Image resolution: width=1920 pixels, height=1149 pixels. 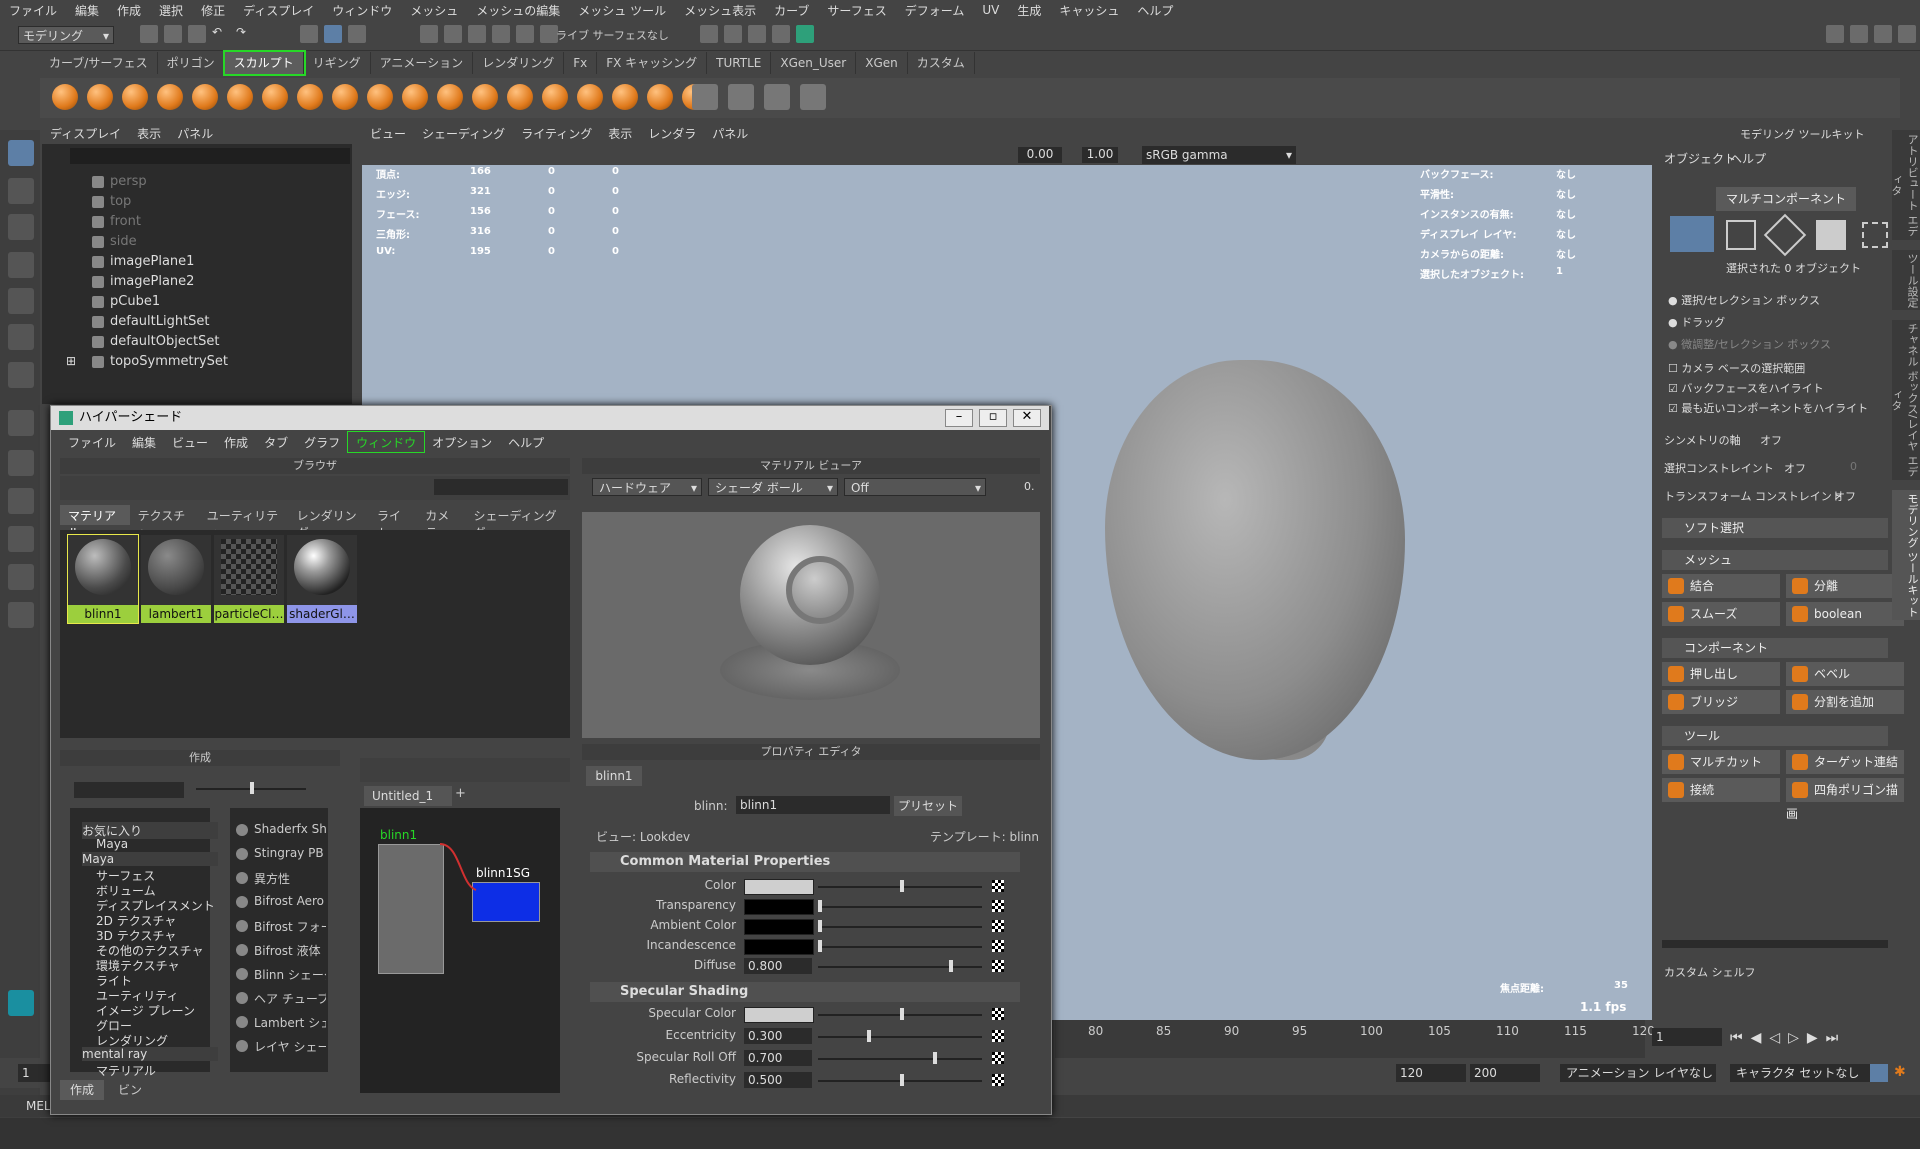 I want to click on hs-menu-5: グラフ, so click(x=322, y=442).